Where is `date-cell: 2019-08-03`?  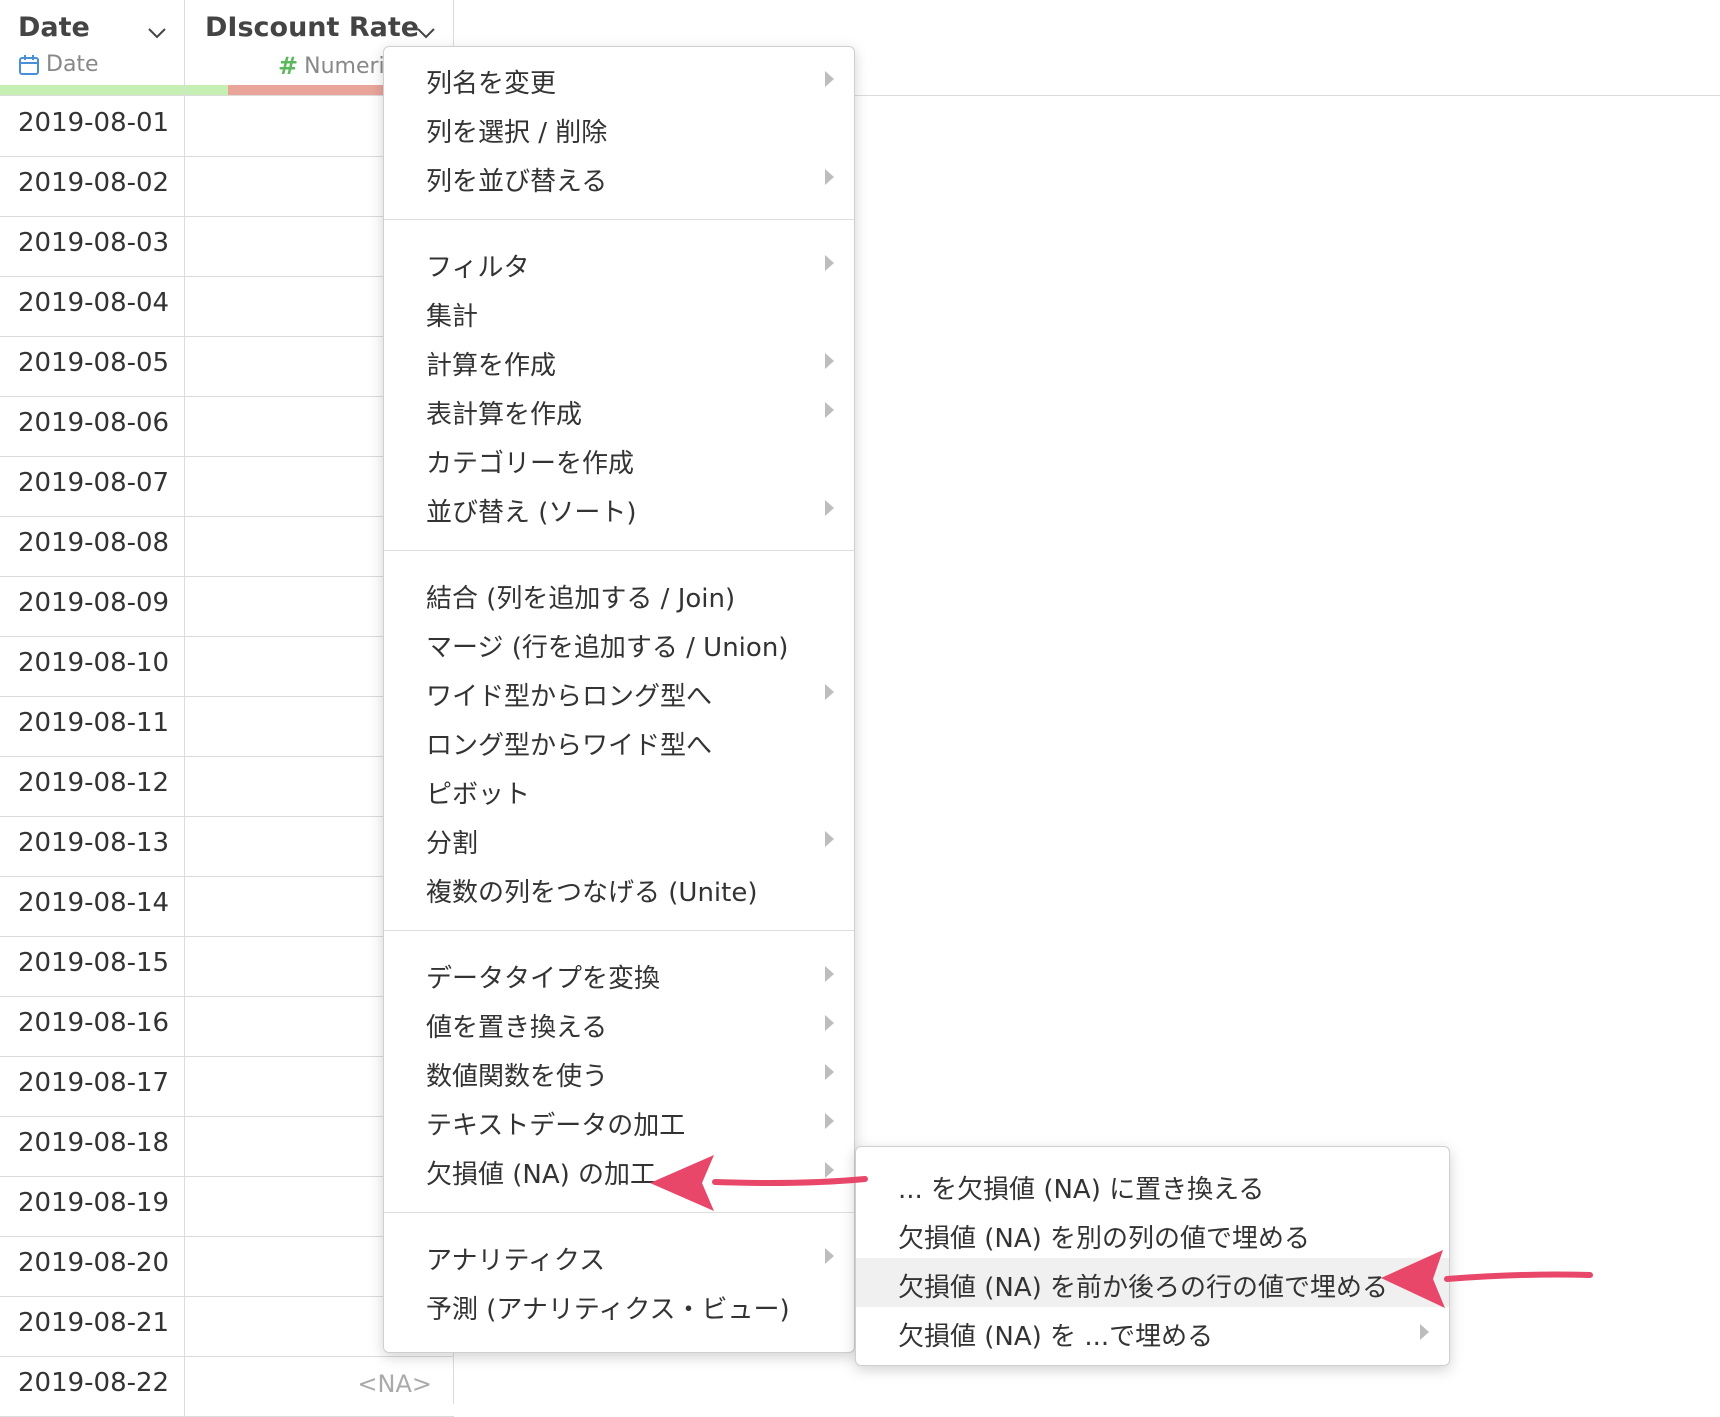
date-cell: 2019-08-03 is located at coordinates (94, 243).